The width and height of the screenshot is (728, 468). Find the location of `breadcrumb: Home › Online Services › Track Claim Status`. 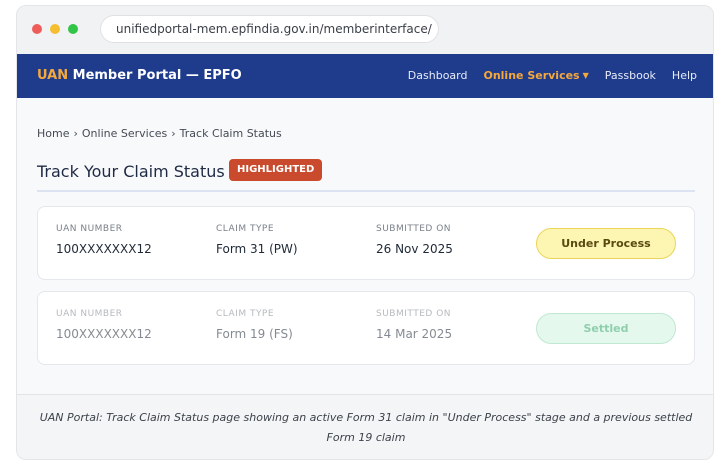

breadcrumb: Home › Online Services › Track Claim Status is located at coordinates (159, 133).